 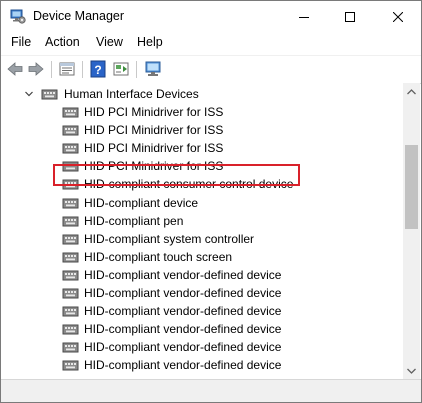 I want to click on tree-item-label: HID-compliant consumer control device, so click(x=189, y=184).